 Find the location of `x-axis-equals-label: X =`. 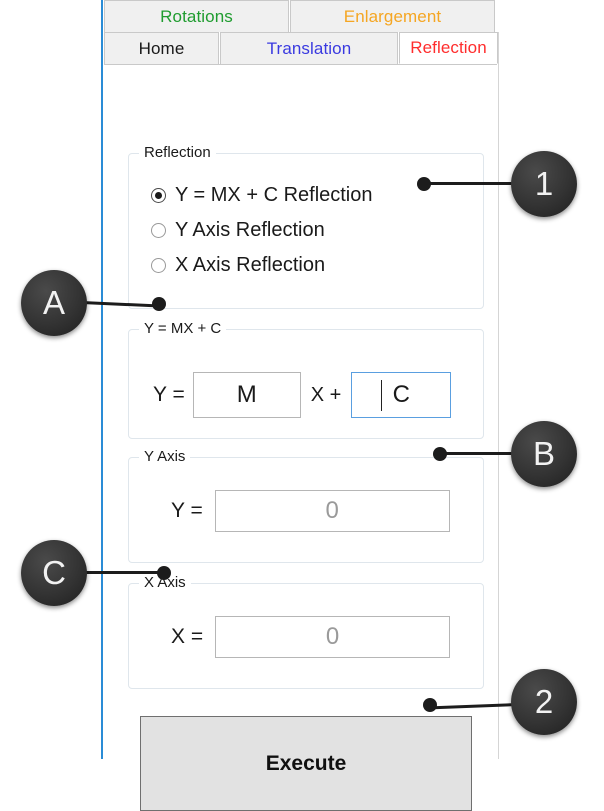

x-axis-equals-label: X = is located at coordinates (187, 636).